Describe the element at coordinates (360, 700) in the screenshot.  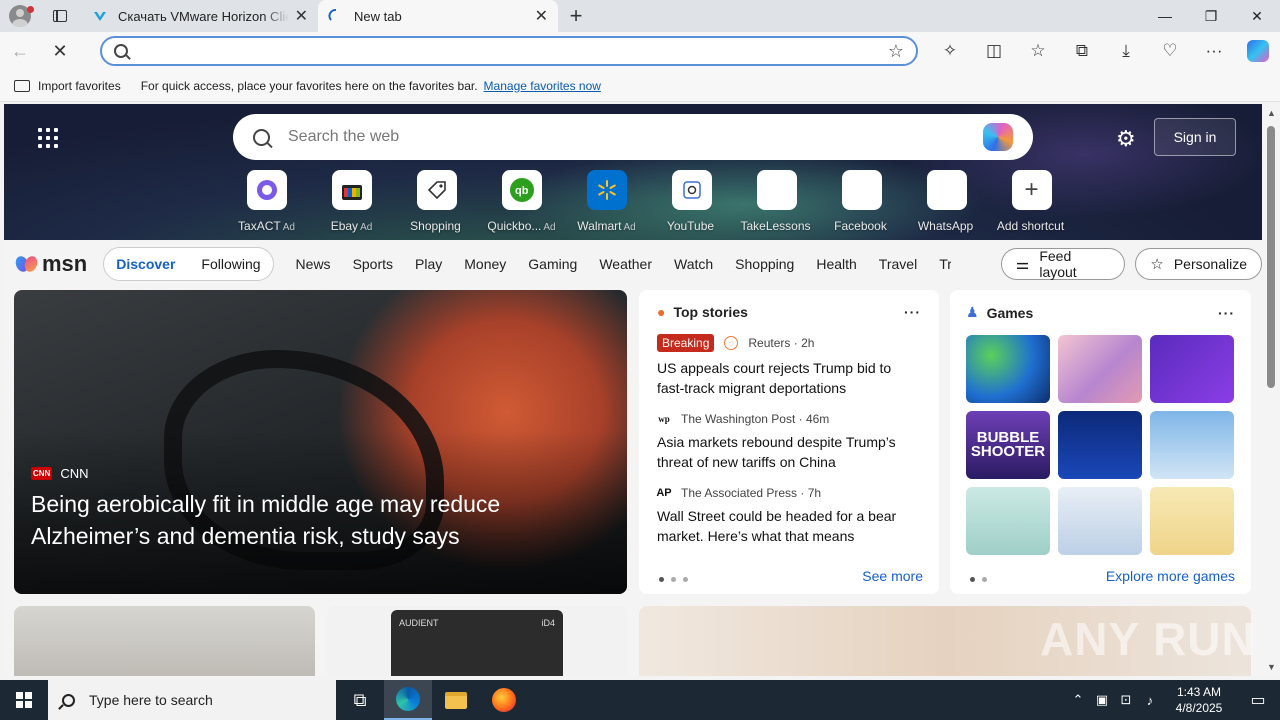
I see `task-view-icon: ⧉` at that location.